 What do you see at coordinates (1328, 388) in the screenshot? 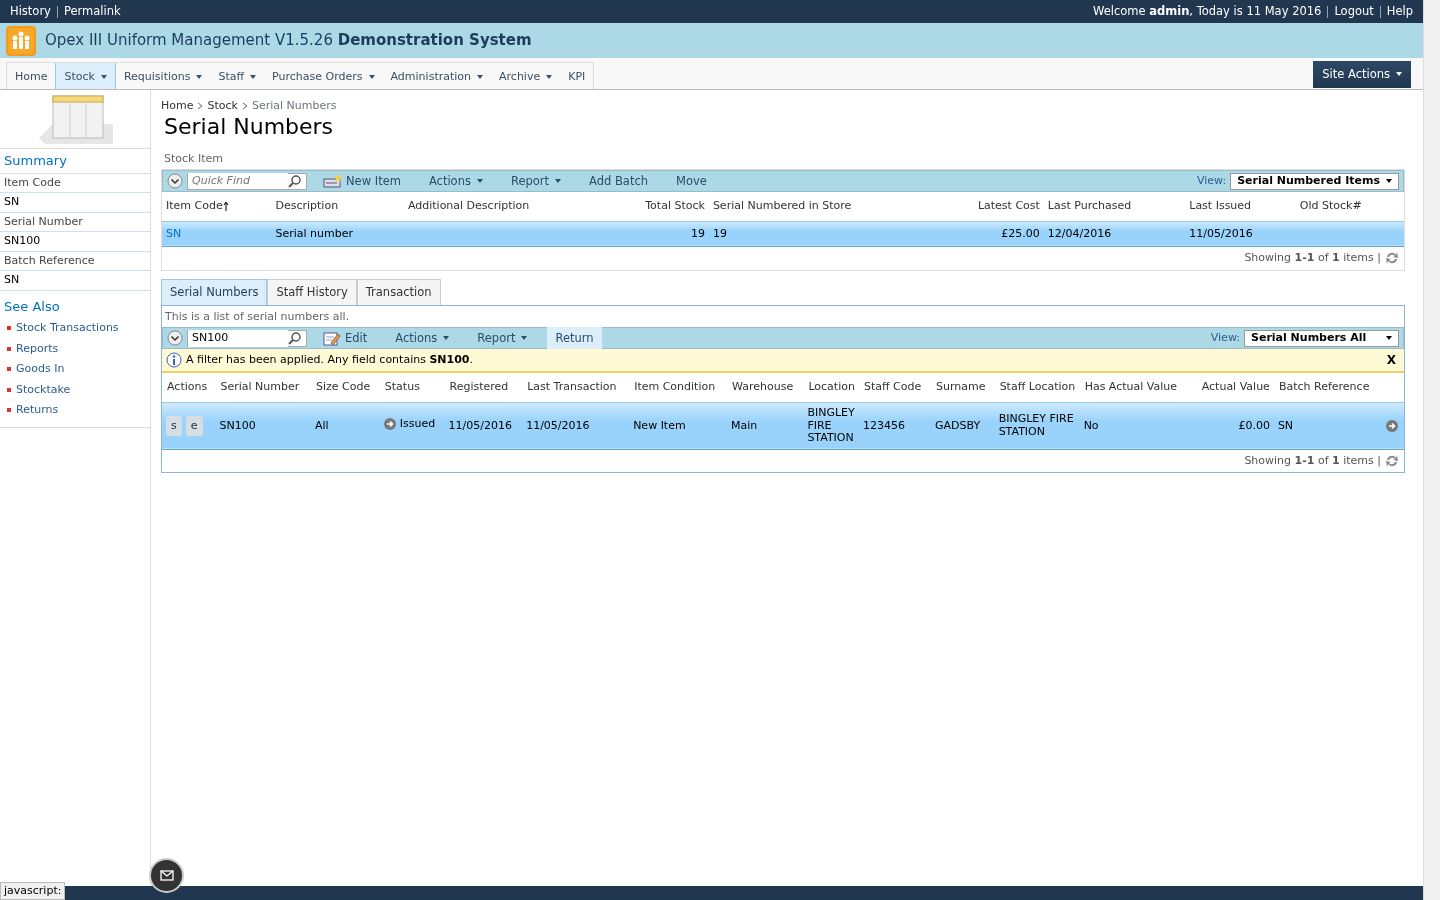
I see `column-header: Batch Reference` at bounding box center [1328, 388].